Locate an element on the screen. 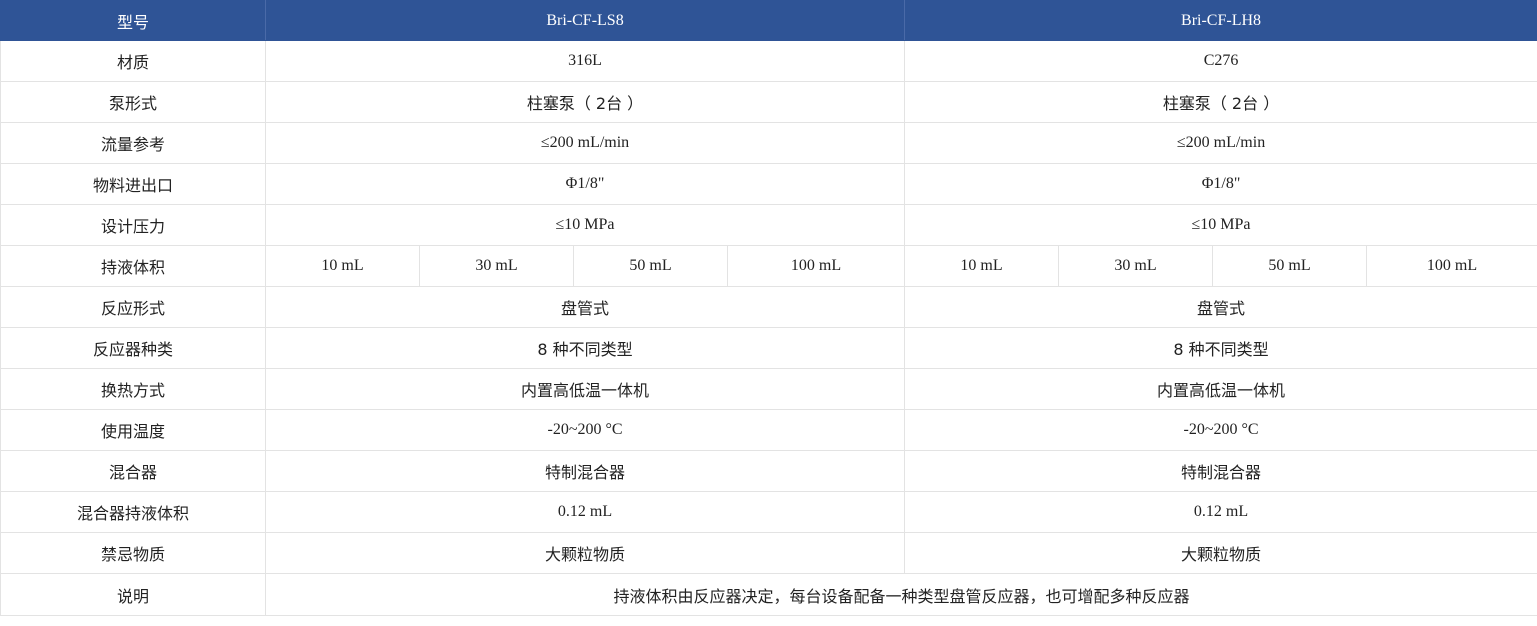 The image size is (1537, 626). header-label: 型号 is located at coordinates (133, 20).